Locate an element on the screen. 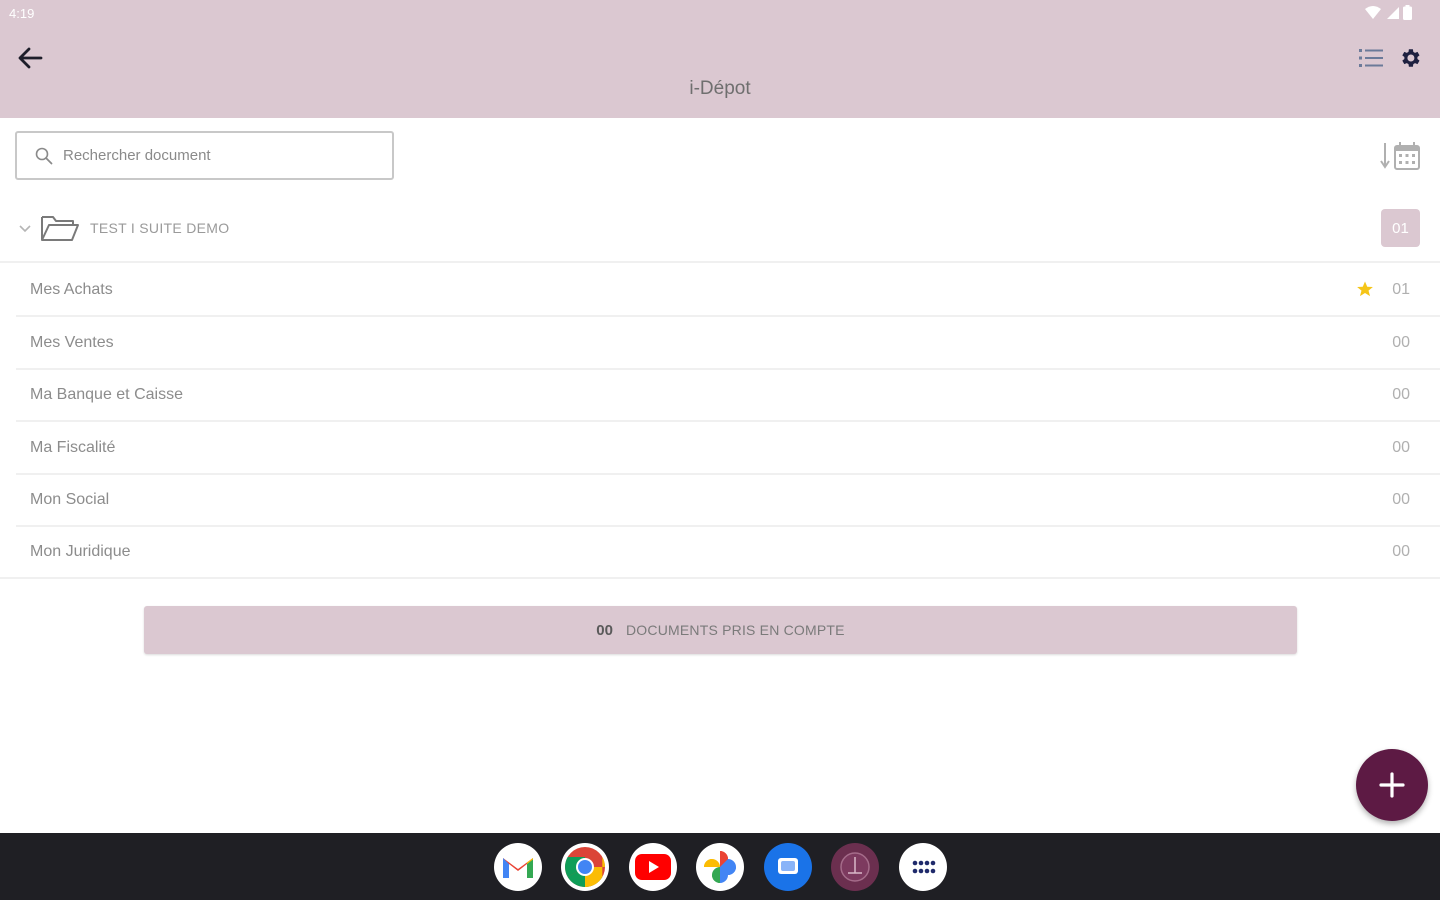  status-time: 4:19 is located at coordinates (22, 13).